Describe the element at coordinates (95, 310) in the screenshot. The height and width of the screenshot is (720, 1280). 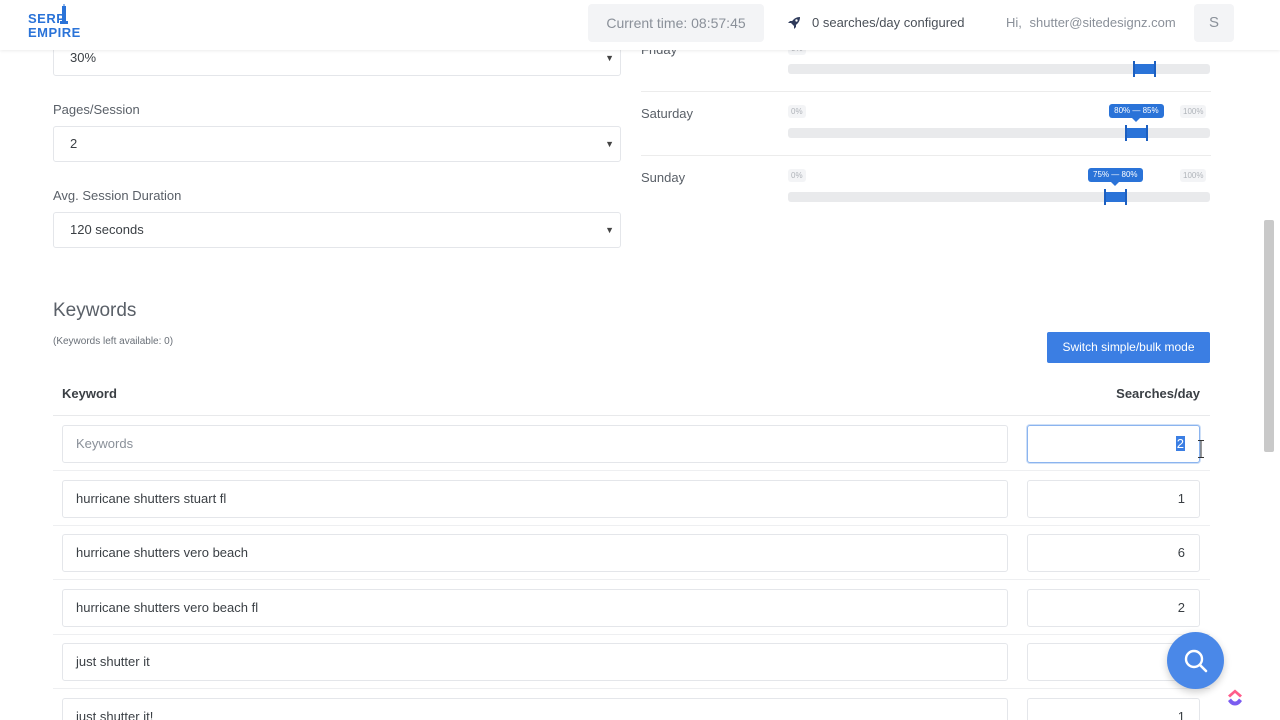
I see `keywords-title: Keywords` at that location.